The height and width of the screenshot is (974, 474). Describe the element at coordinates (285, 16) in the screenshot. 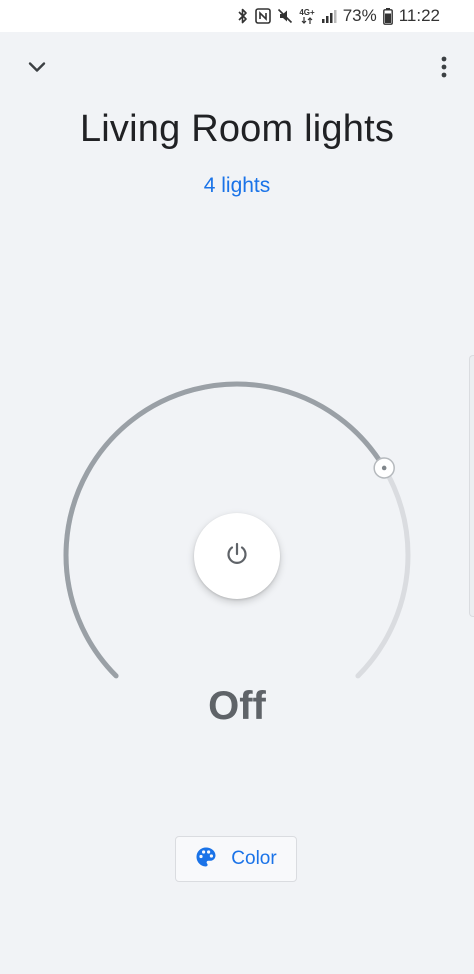

I see `mute-icon` at that location.